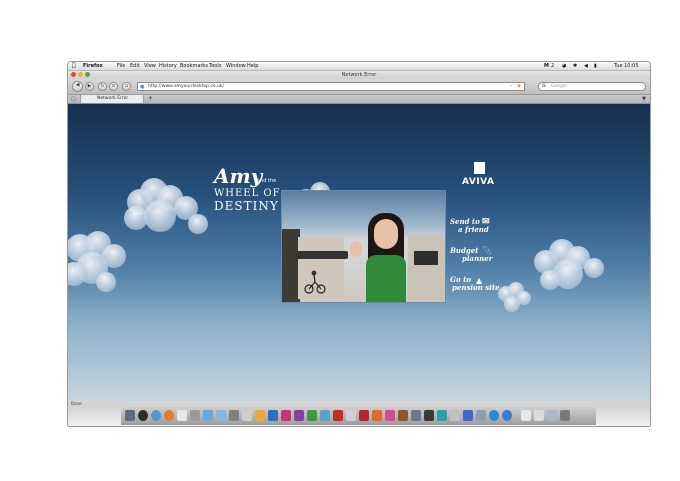 The width and height of the screenshot is (680, 481). What do you see at coordinates (429, 415) in the screenshot?
I see `app-dark-icon` at bounding box center [429, 415].